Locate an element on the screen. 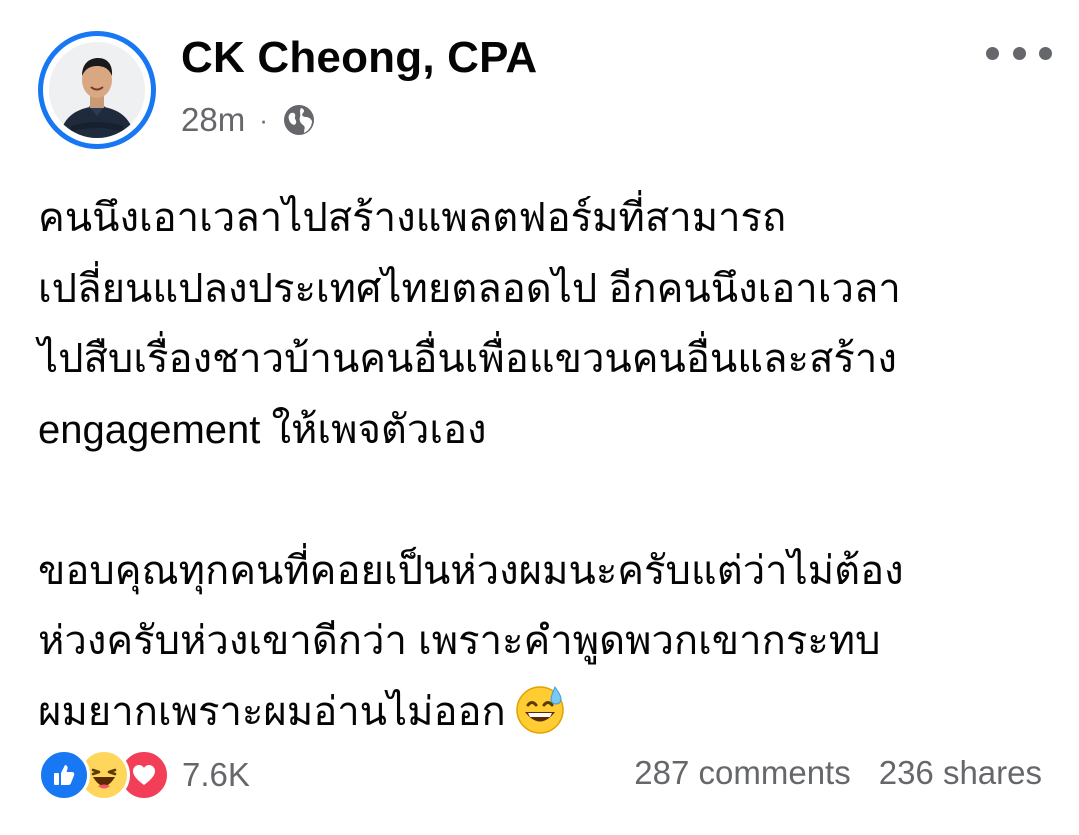  more-options-icon is located at coordinates (1019, 53).